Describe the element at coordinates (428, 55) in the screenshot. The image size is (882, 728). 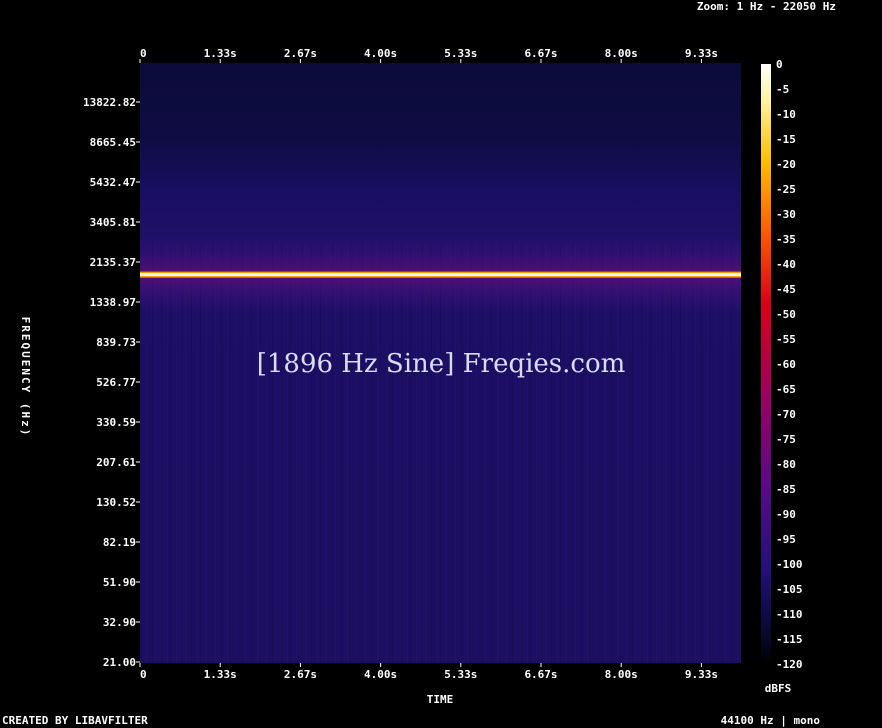
I see `x-axis-top: 0 1.33s 2.67s 4.00s 5.33s 6.67s 8.00s 9.33s` at that location.